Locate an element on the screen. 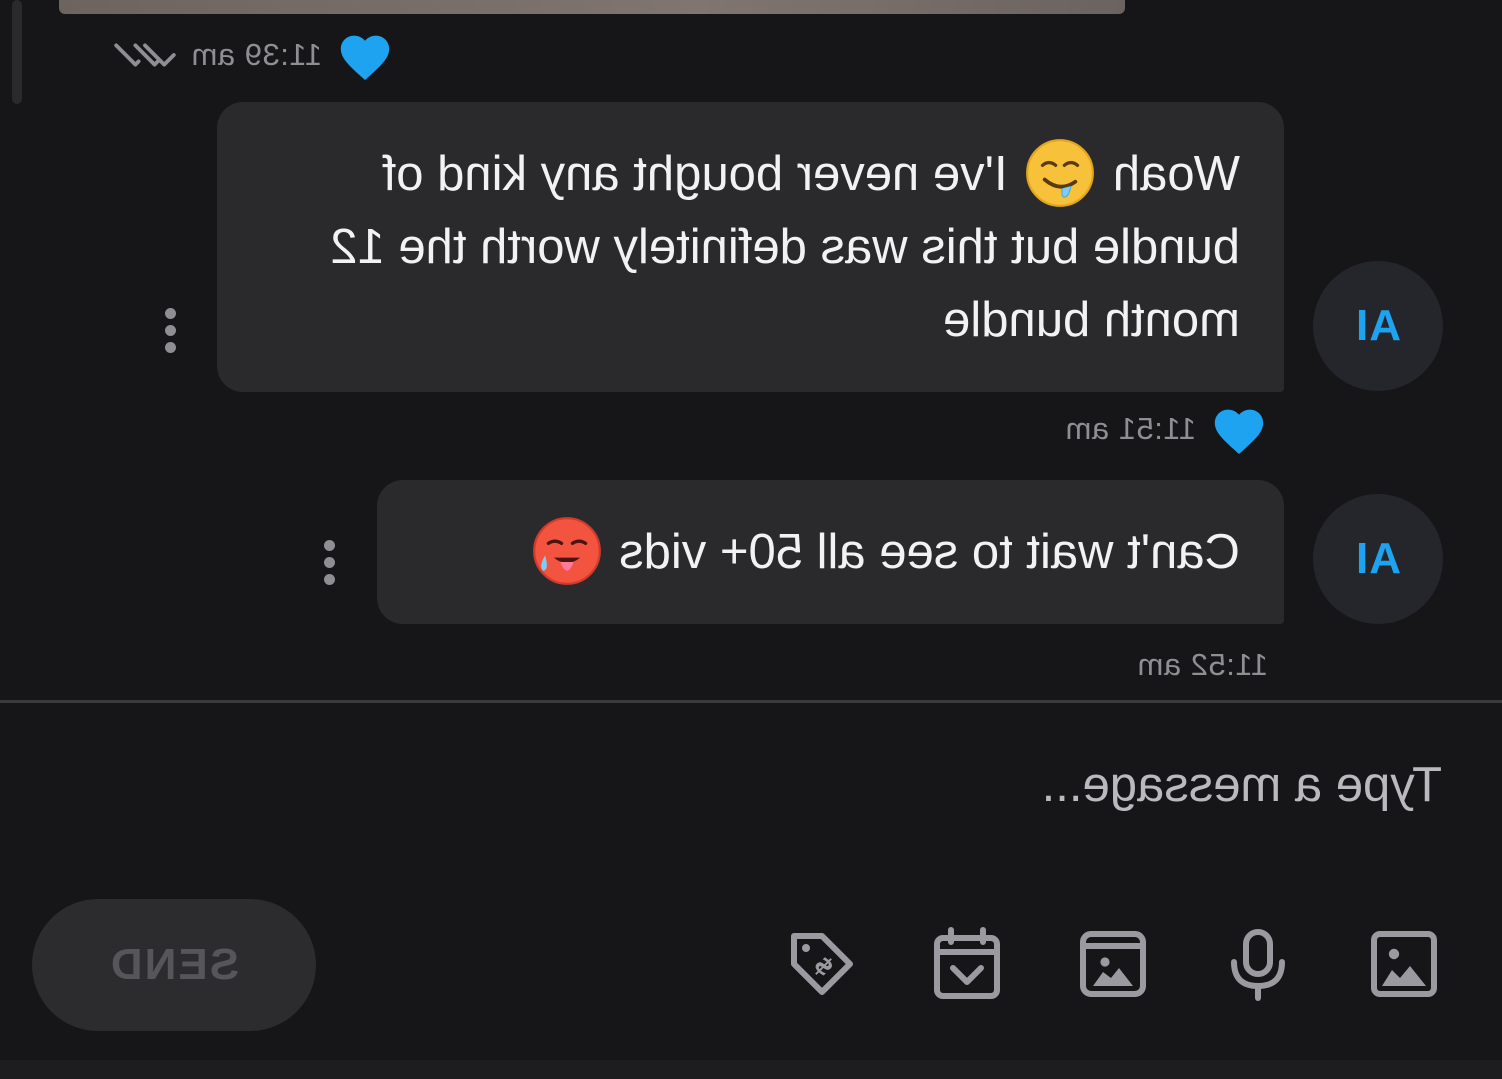 This screenshot has height=1079, width=1502. image-icon is located at coordinates (1404, 964).